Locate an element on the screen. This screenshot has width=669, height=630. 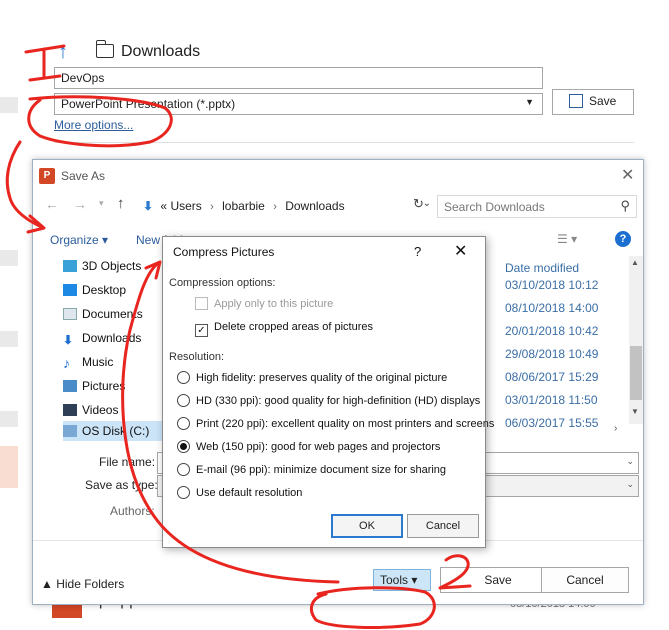
radio-button-selected is located at coordinates (183, 446).